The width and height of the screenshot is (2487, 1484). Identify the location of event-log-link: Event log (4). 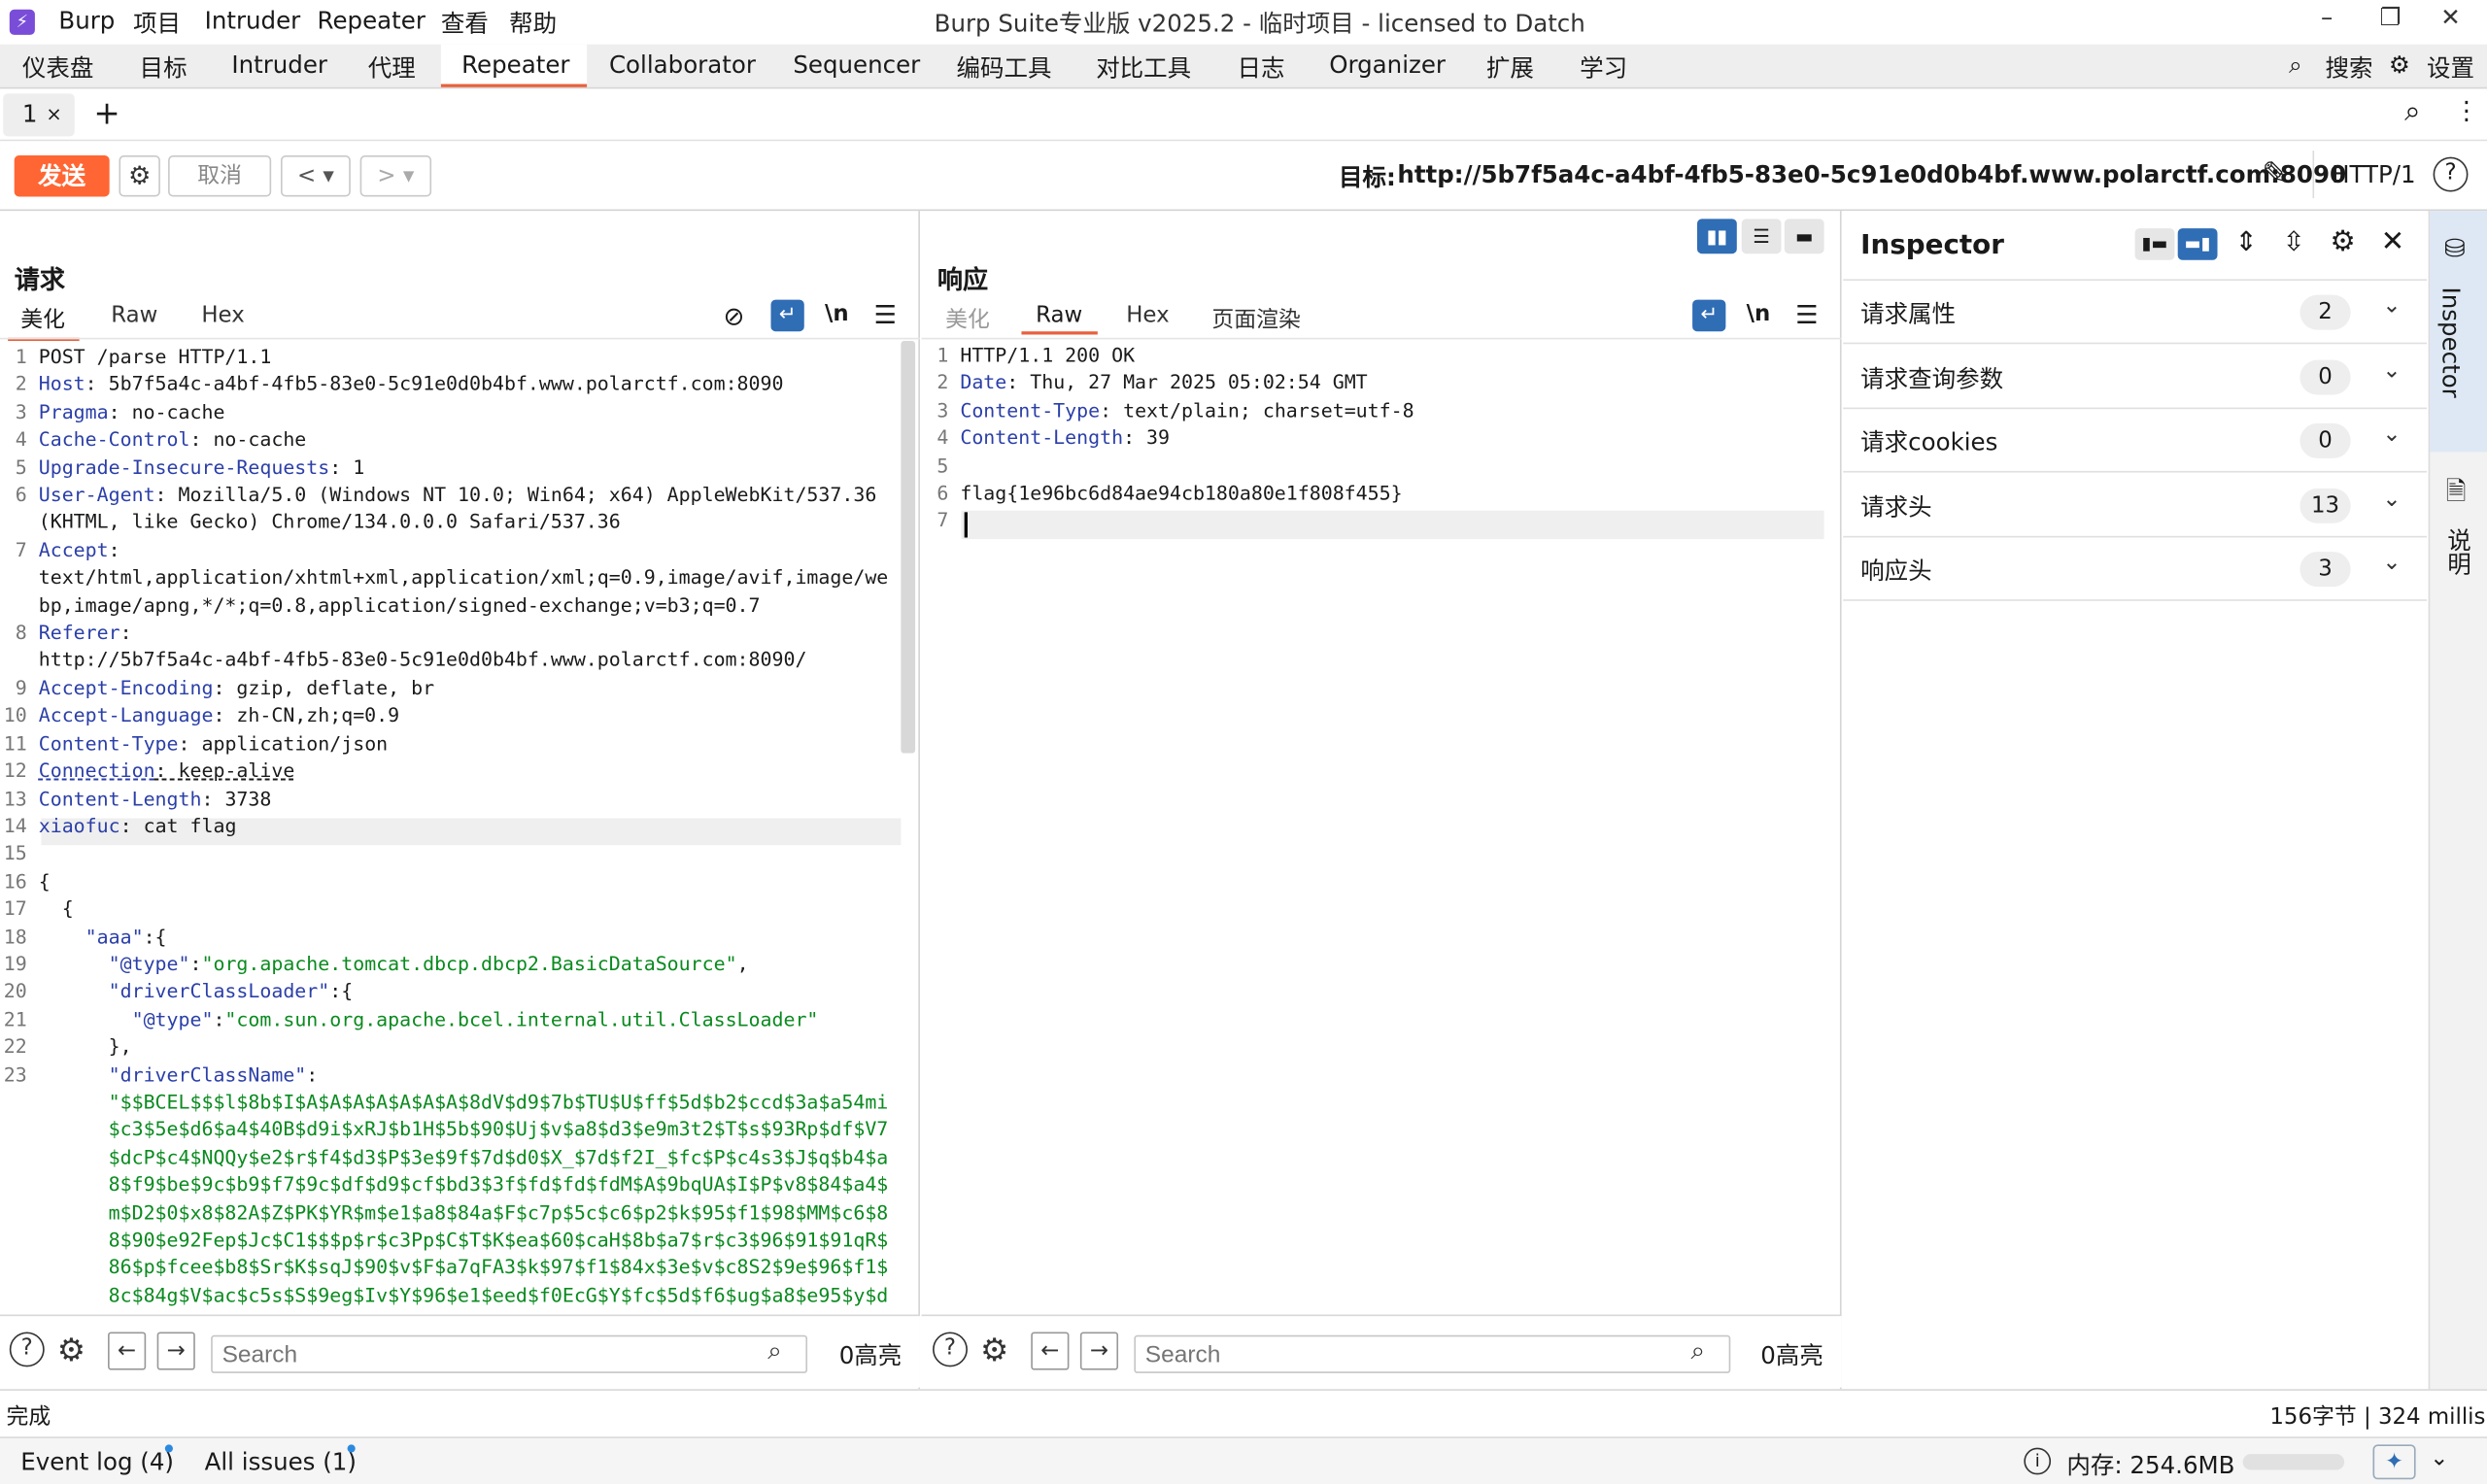
(97, 1462).